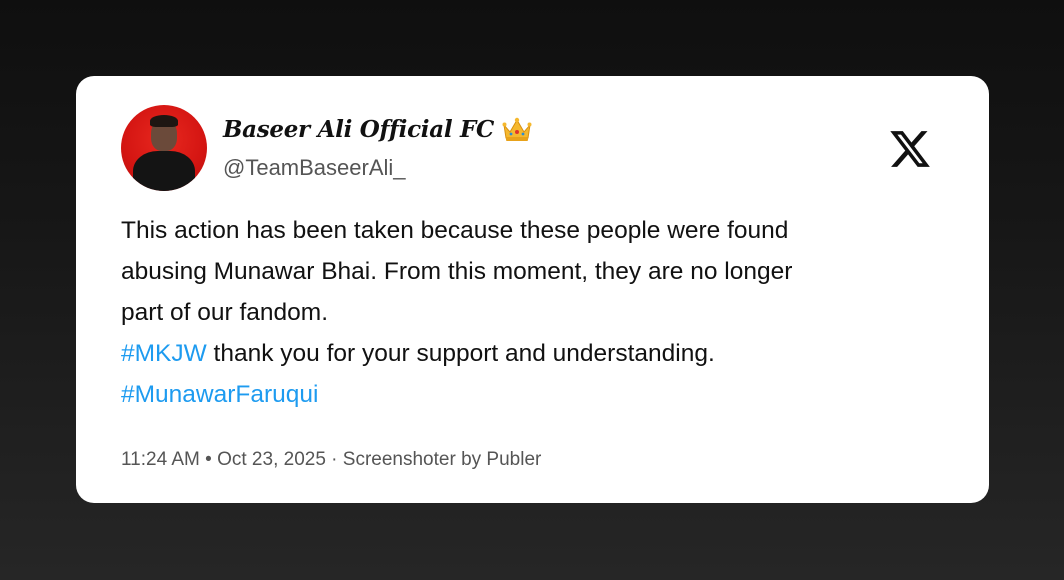 This screenshot has width=1064, height=580. Describe the element at coordinates (314, 168) in the screenshot. I see `author-handle: @TeamBaseerAli_` at that location.